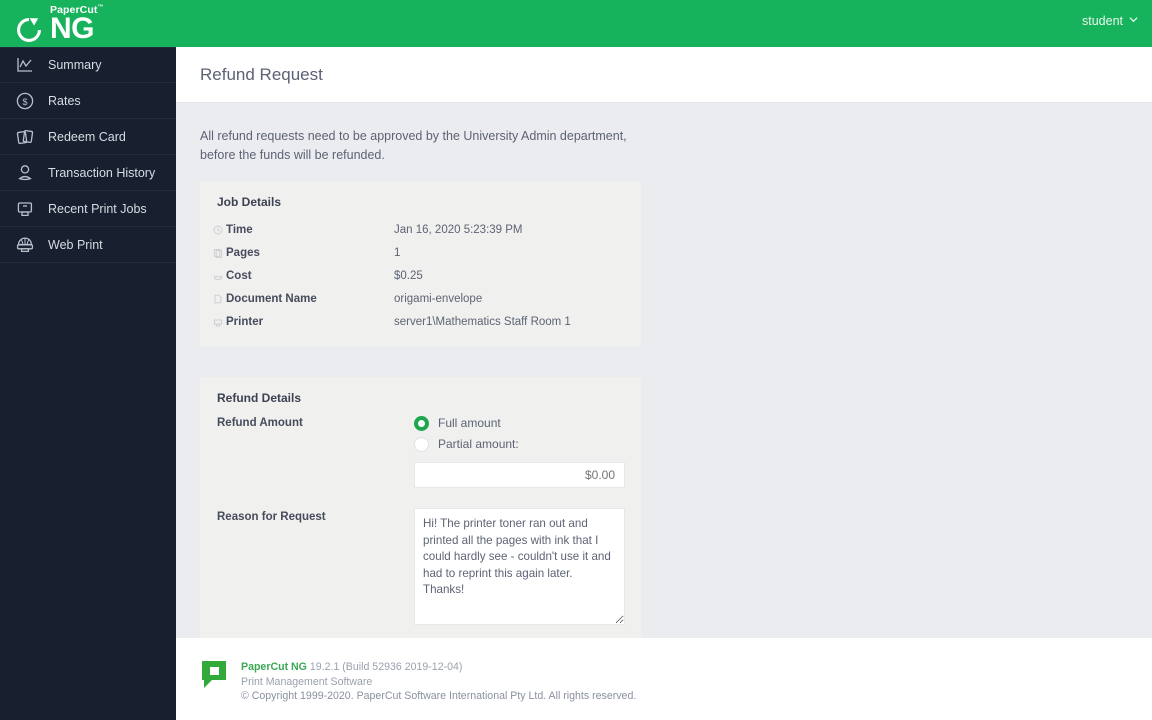  Describe the element at coordinates (664, 362) in the screenshot. I see `panel-spacer` at that location.